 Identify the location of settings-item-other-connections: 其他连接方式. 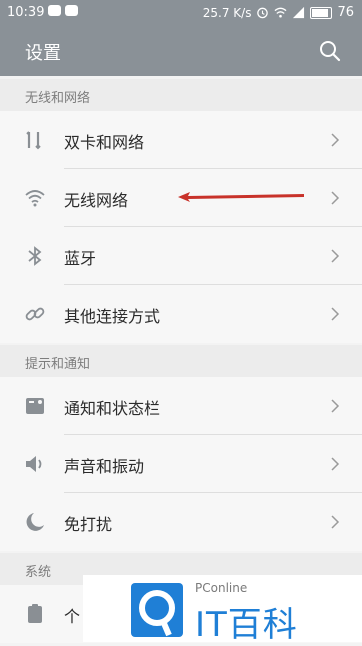
(181, 314).